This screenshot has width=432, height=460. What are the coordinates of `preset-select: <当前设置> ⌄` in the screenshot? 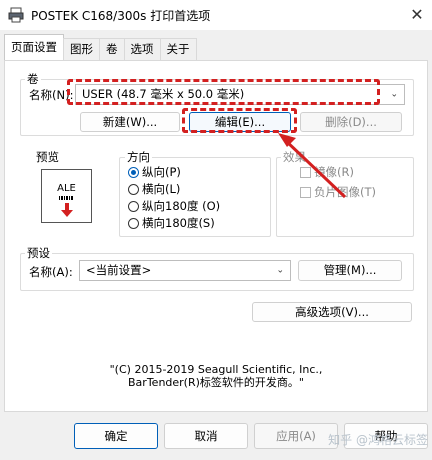 It's located at (185, 270).